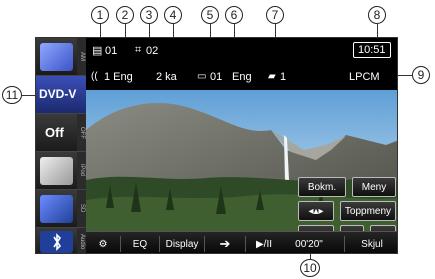 The width and height of the screenshot is (435, 279). What do you see at coordinates (372, 50) in the screenshot?
I see `clock: 10:51` at bounding box center [372, 50].